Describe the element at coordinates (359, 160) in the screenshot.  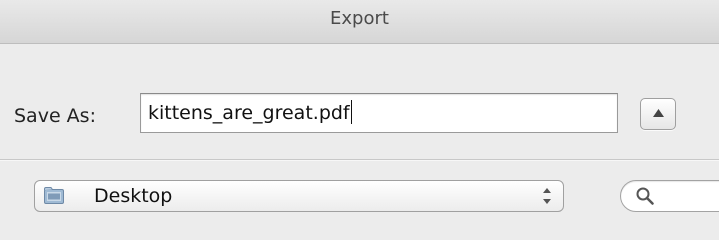
I see `separator` at that location.